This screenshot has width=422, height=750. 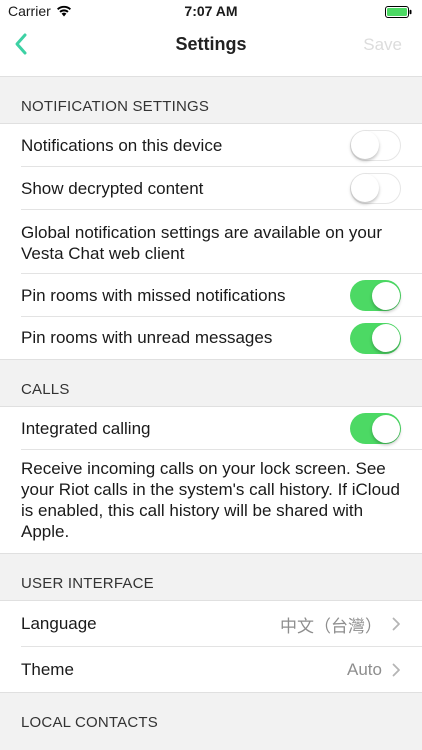 What do you see at coordinates (211, 670) in the screenshot?
I see `row-theme: Theme Auto` at bounding box center [211, 670].